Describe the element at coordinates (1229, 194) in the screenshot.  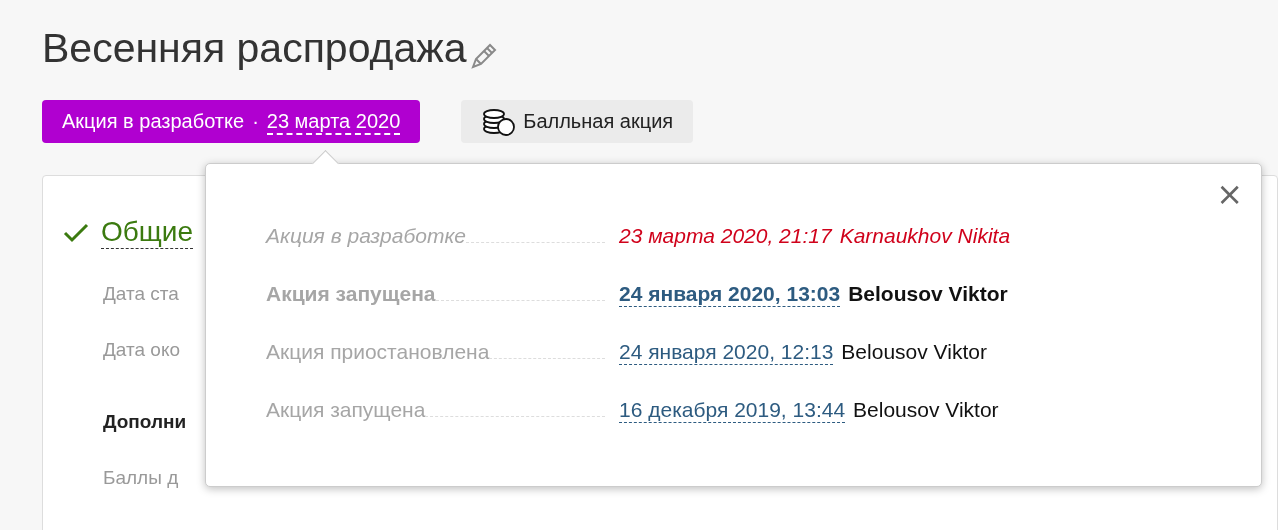
I see `close-button: ×` at that location.